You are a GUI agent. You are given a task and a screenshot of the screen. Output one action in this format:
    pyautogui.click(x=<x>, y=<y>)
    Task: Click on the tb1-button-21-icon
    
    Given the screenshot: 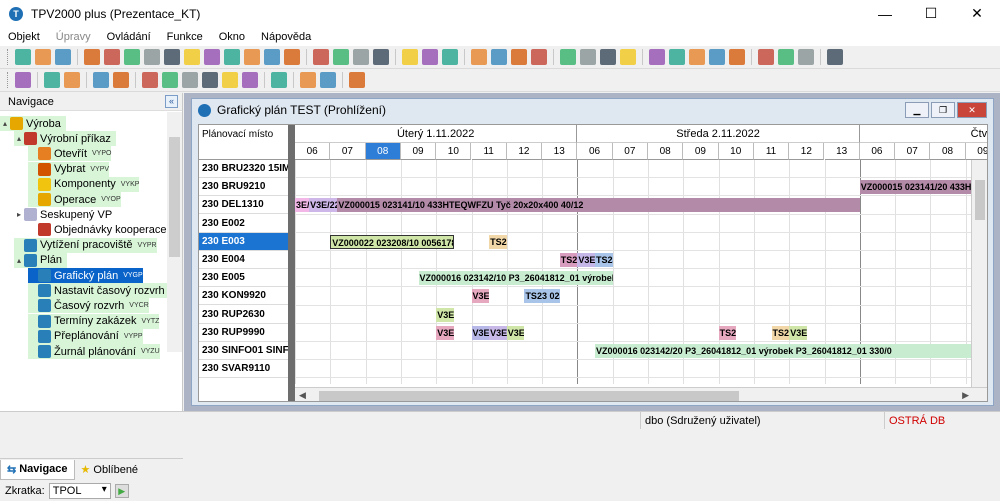 What is the action you would take?
    pyautogui.click(x=479, y=57)
    